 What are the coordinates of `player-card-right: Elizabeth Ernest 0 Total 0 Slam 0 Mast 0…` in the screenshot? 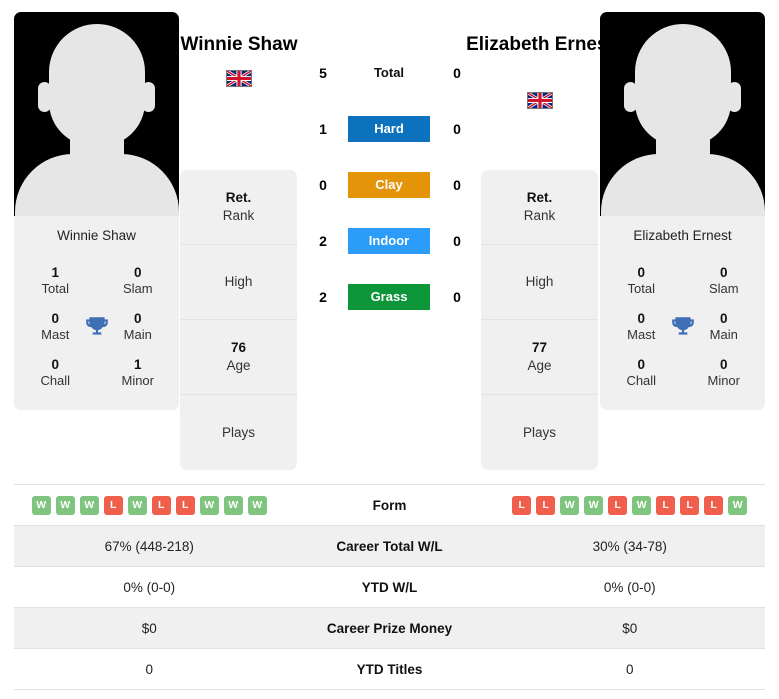 It's located at (682, 211).